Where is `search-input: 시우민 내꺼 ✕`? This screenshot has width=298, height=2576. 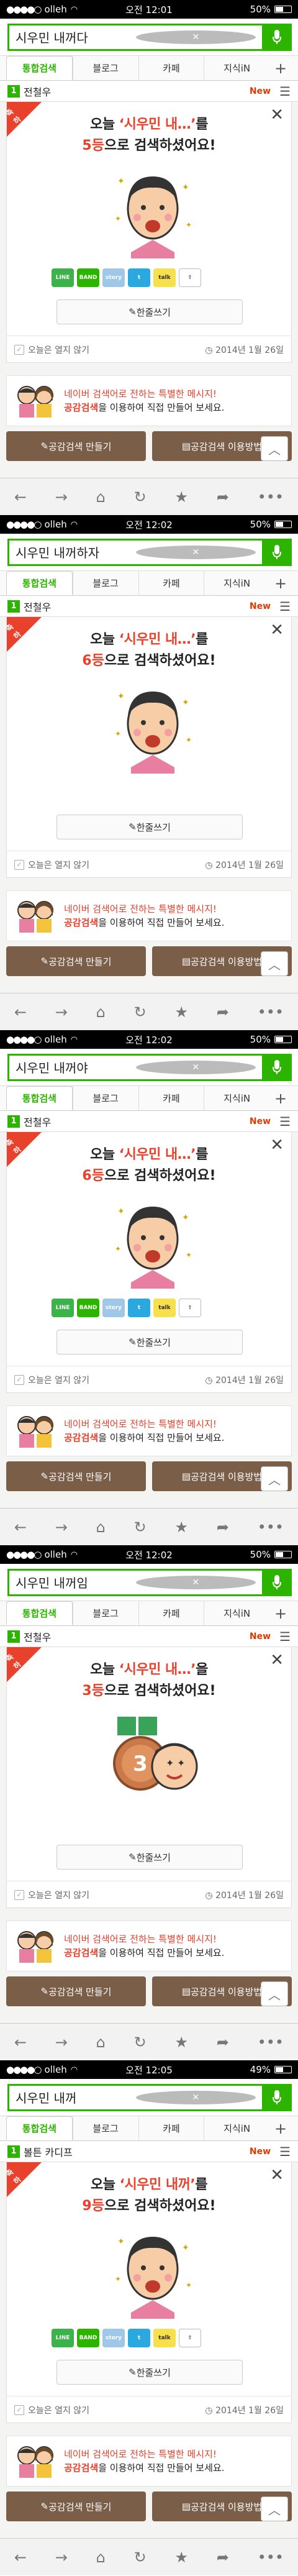
search-input: 시우민 내꺼 ✕ is located at coordinates (134, 2097).